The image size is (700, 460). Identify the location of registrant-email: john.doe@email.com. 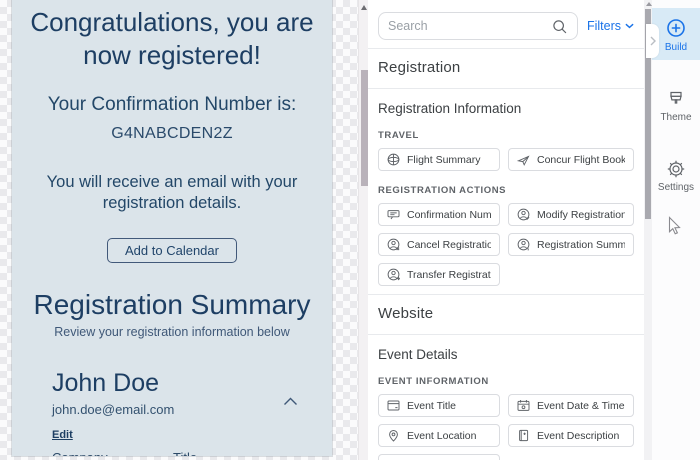
(113, 409).